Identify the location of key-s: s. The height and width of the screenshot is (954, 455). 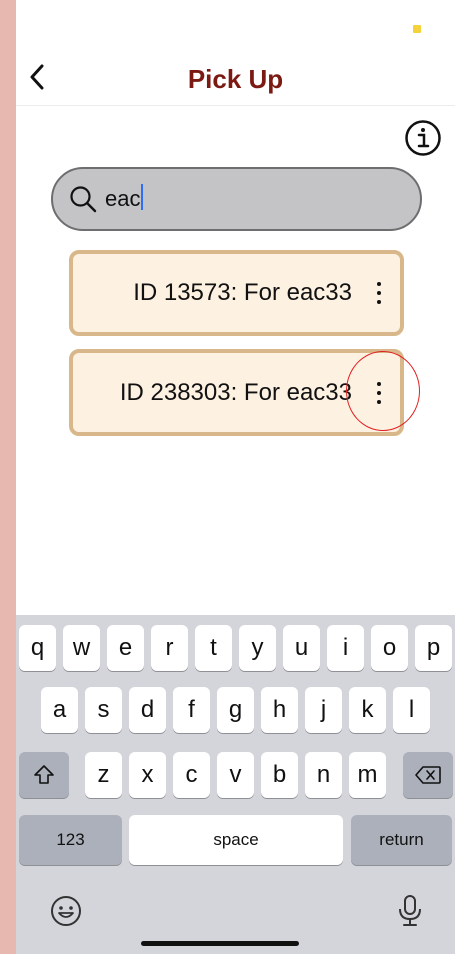
(103, 710).